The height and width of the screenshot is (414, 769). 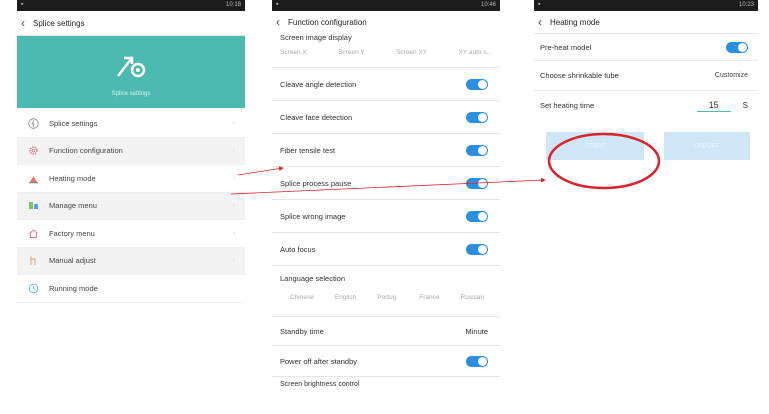 I want to click on option-screen-xy: Screen XY, so click(x=411, y=55).